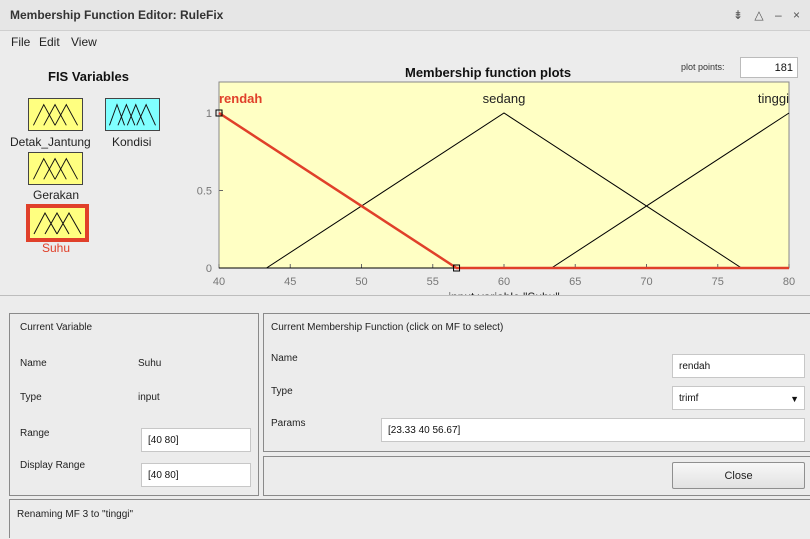 This screenshot has width=810, height=539. I want to click on mf-label-tinggi: tinggi, so click(773, 98).